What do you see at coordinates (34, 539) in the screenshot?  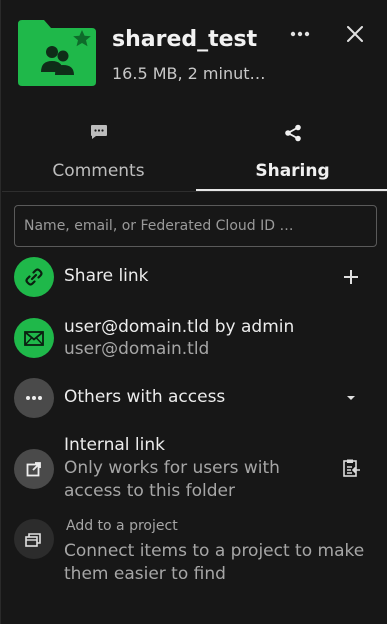 I see `projects-icon` at bounding box center [34, 539].